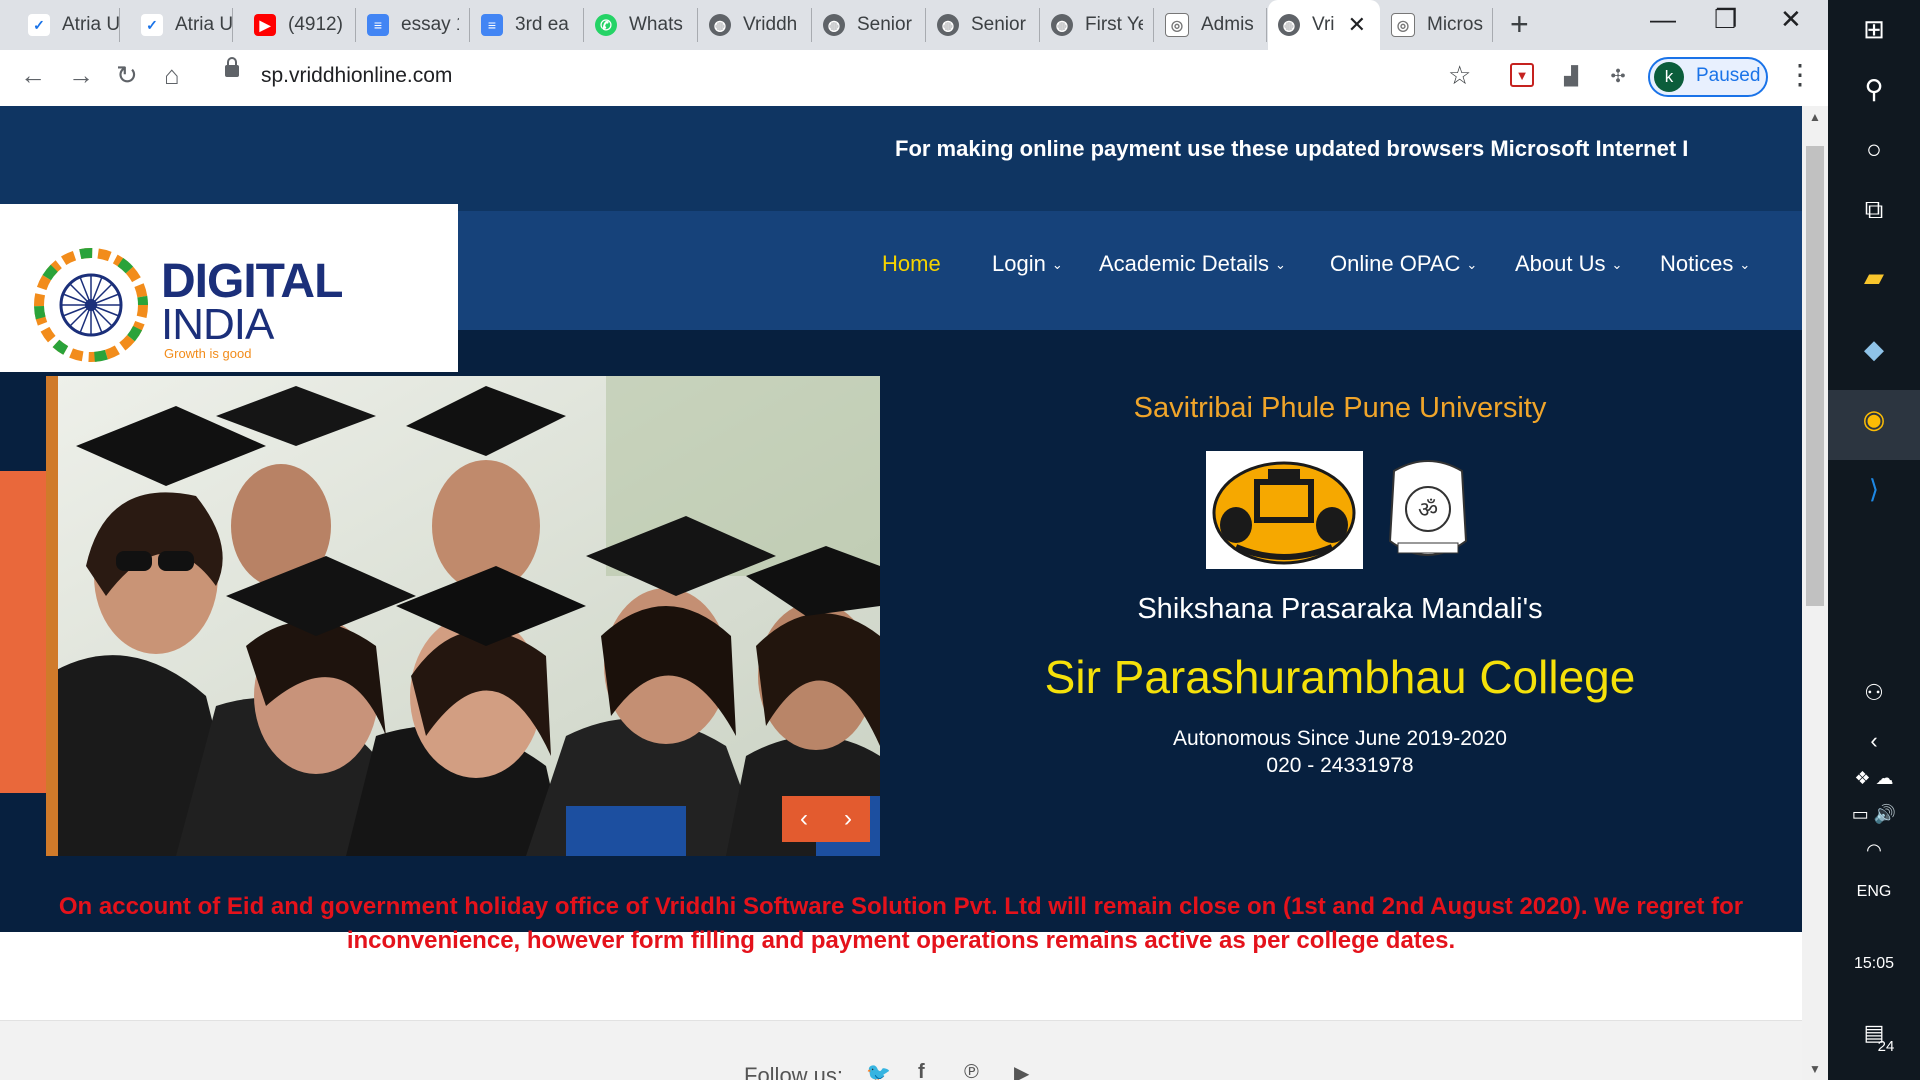 The image size is (1920, 1080). Describe the element at coordinates (172, 75) in the screenshot. I see `home-icon: ⌂` at that location.